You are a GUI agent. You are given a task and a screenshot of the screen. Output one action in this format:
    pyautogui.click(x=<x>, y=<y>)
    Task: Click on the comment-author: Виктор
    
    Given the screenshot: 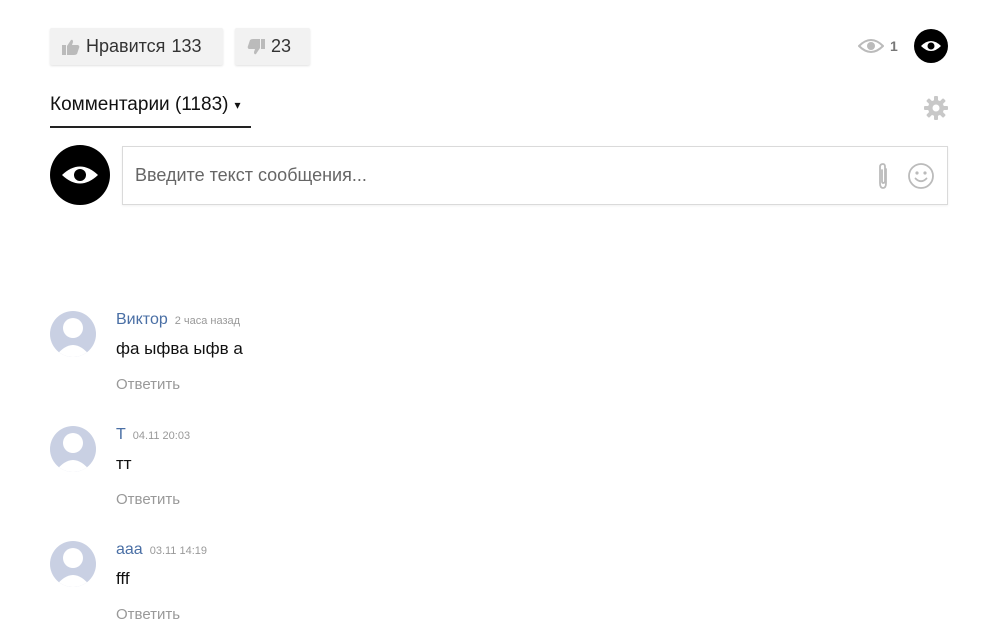 What is the action you would take?
    pyautogui.click(x=142, y=320)
    